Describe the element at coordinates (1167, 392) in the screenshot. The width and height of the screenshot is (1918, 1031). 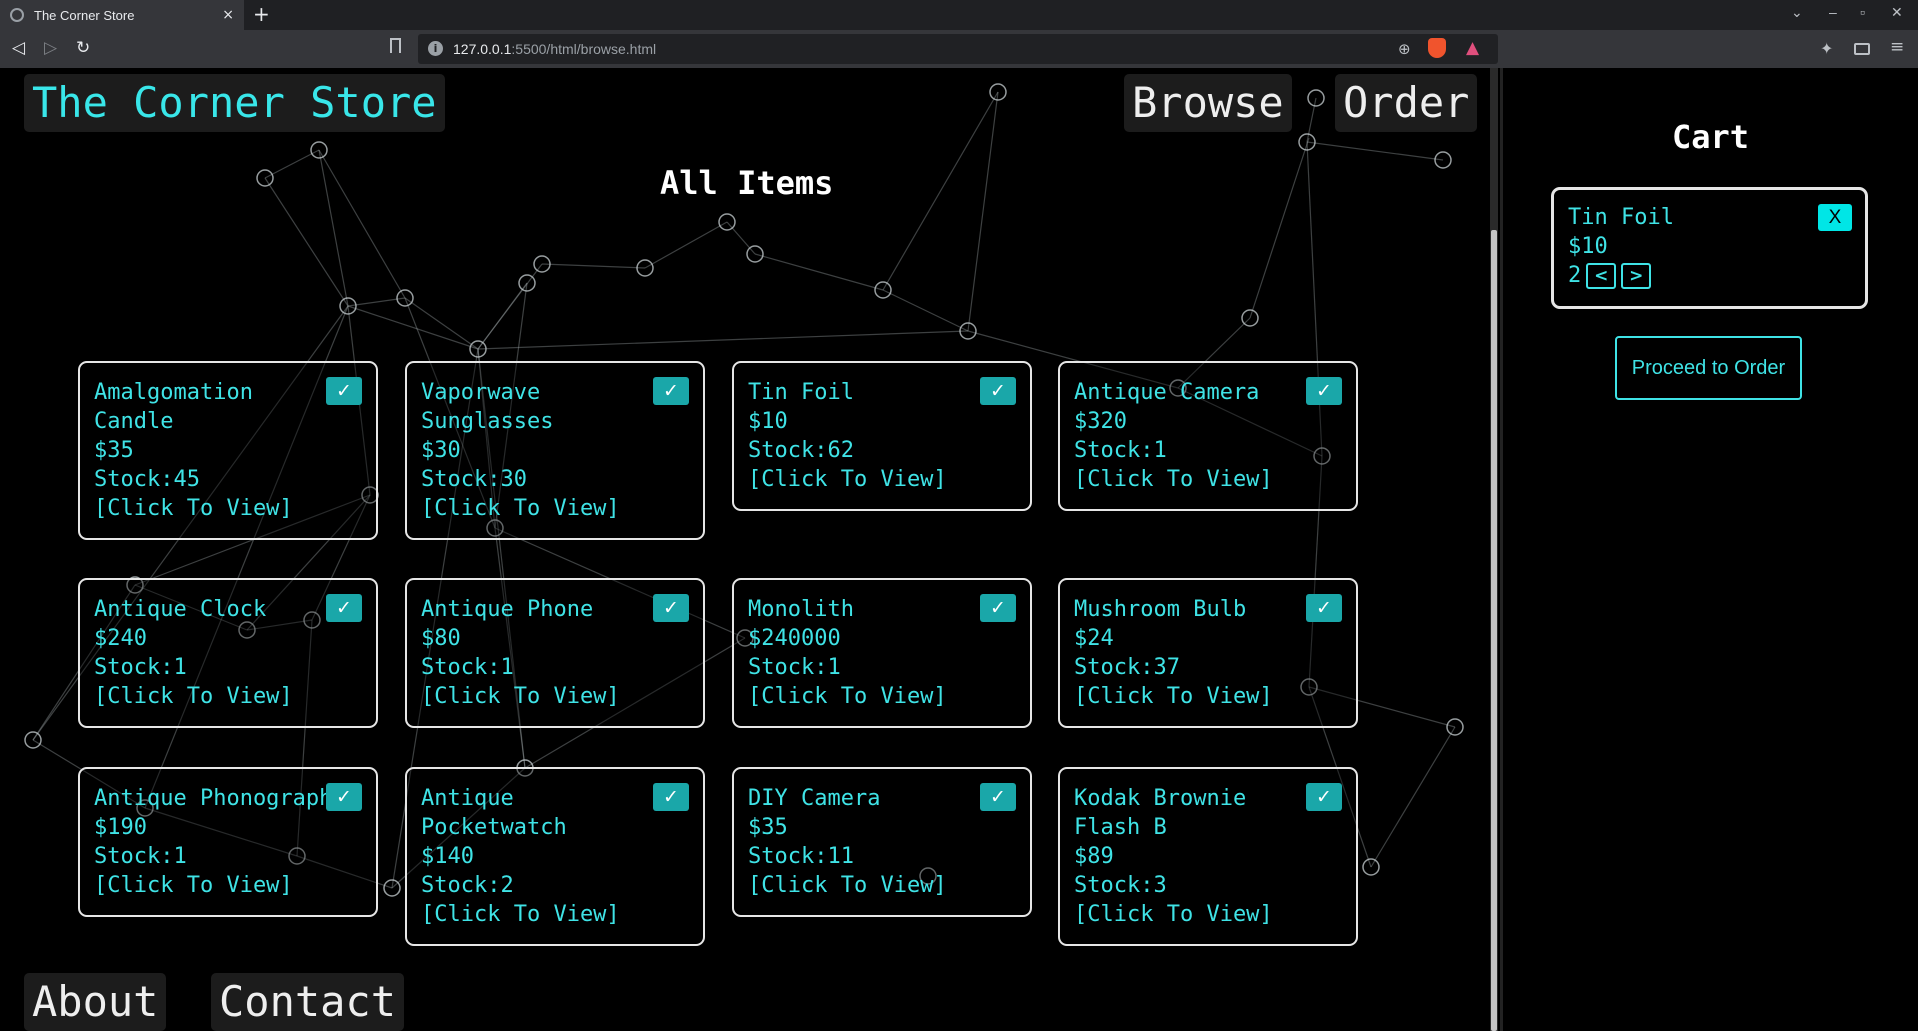
I see `item-name: Antique Camera` at that location.